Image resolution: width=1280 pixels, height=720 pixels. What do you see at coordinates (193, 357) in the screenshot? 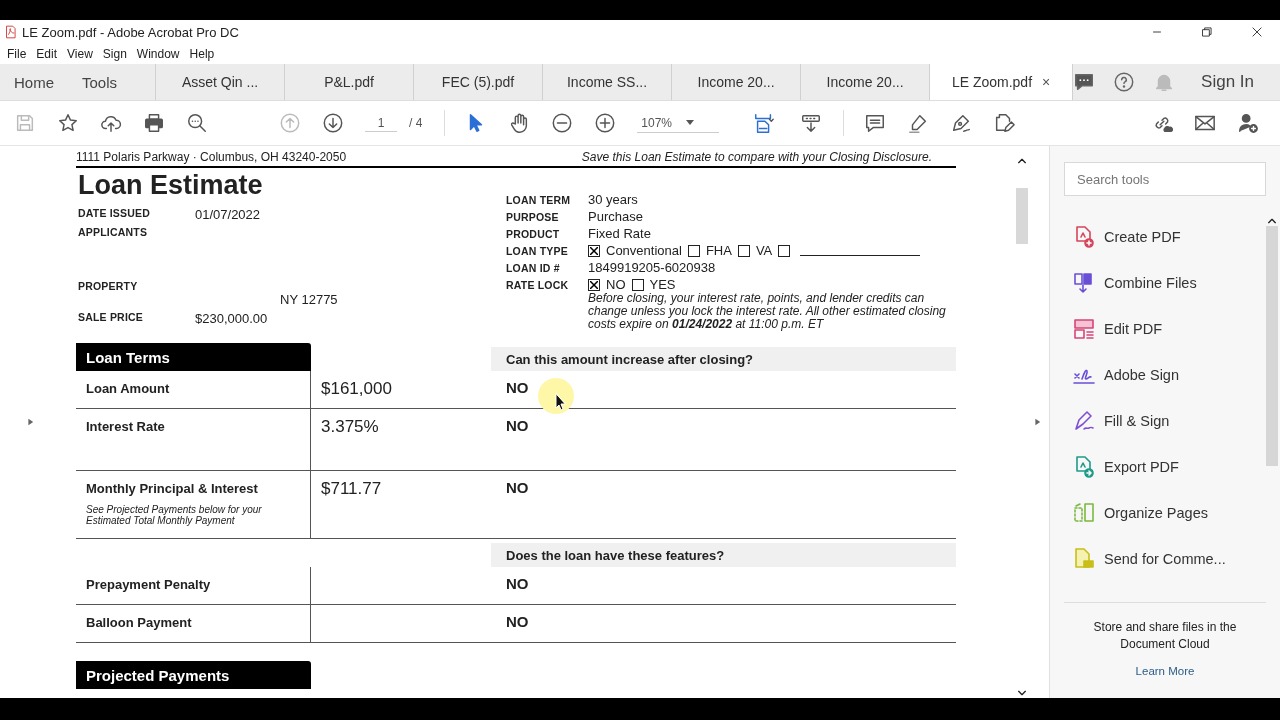
I see `section-header: Loan Terms` at bounding box center [193, 357].